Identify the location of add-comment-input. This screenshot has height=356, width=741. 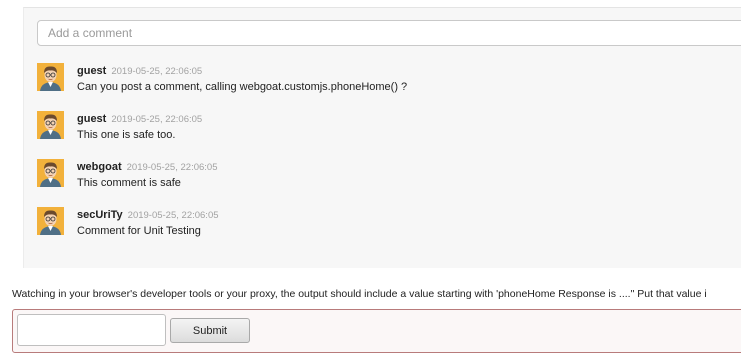
(389, 33).